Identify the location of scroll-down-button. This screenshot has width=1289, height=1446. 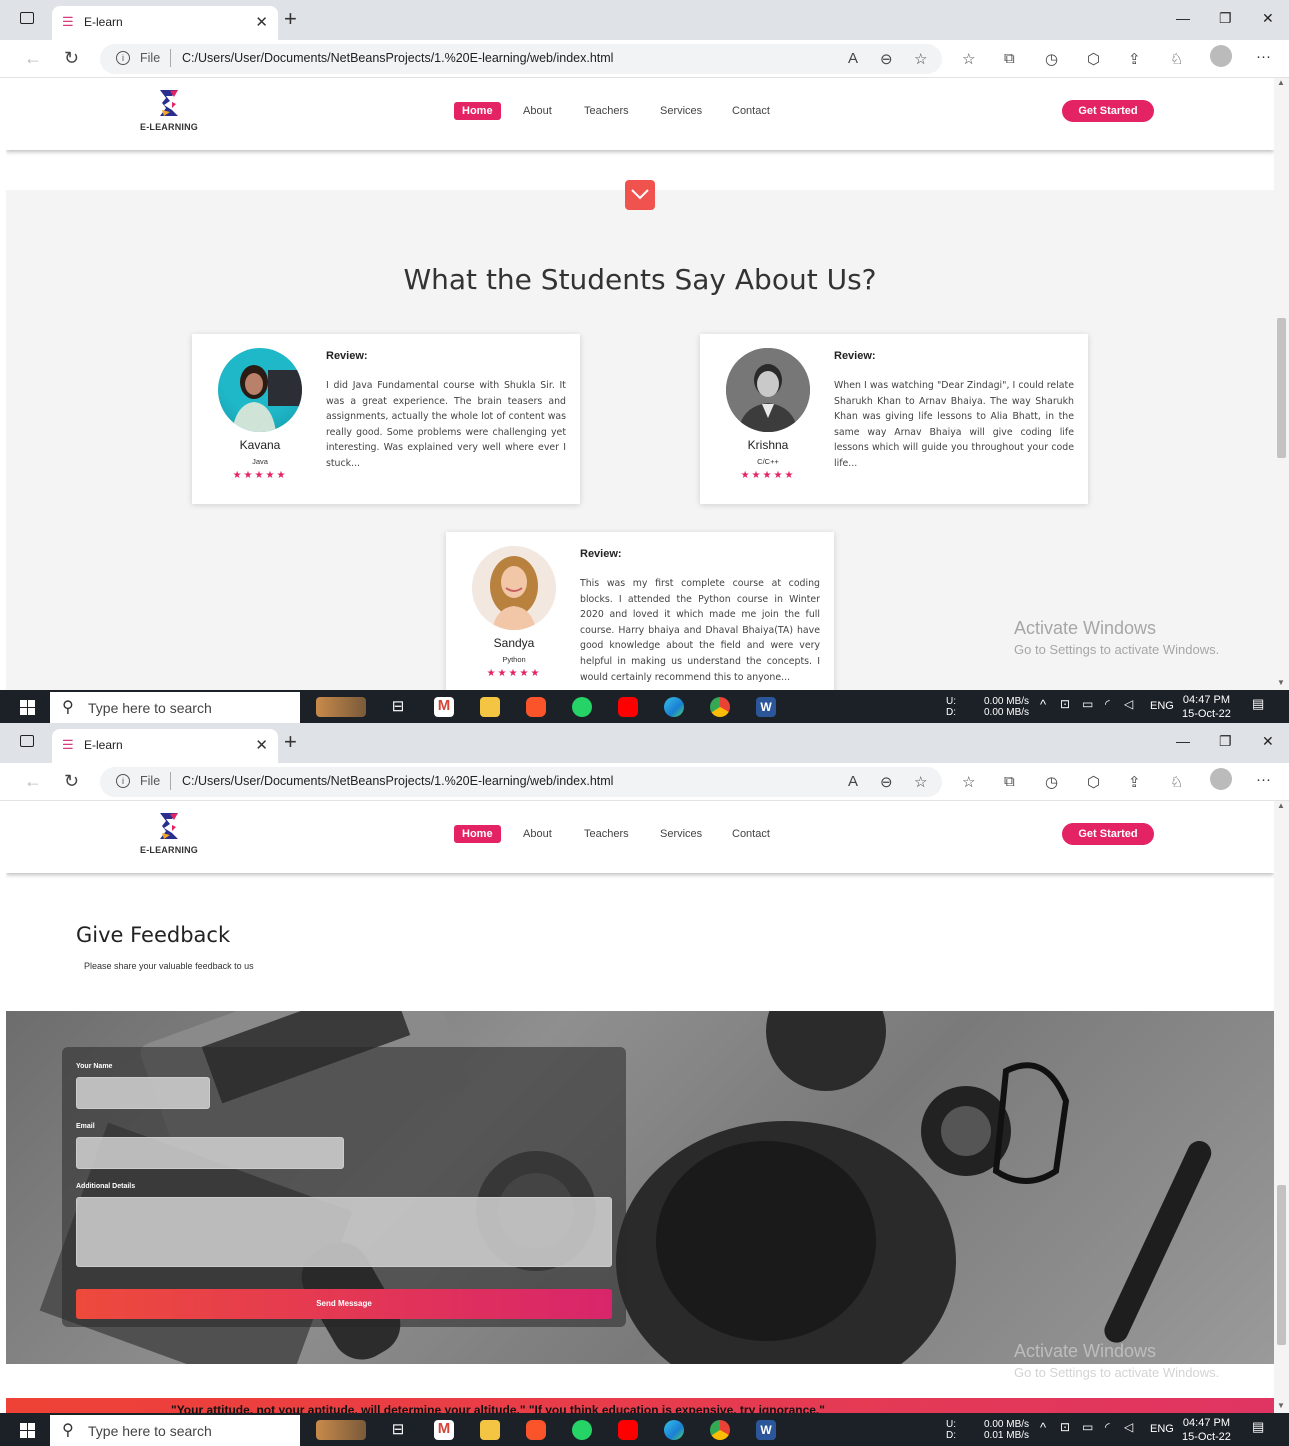
(640, 195).